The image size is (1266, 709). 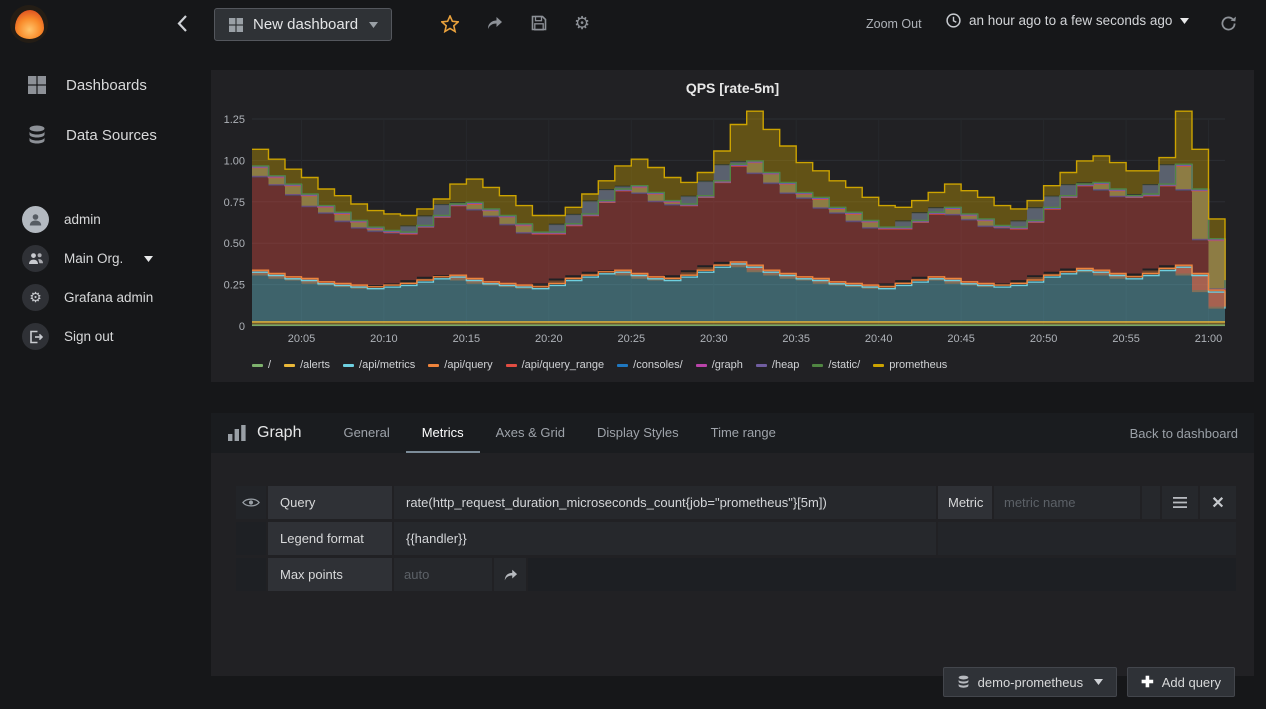 I want to click on toggle-query-visibility-button, so click(x=251, y=502).